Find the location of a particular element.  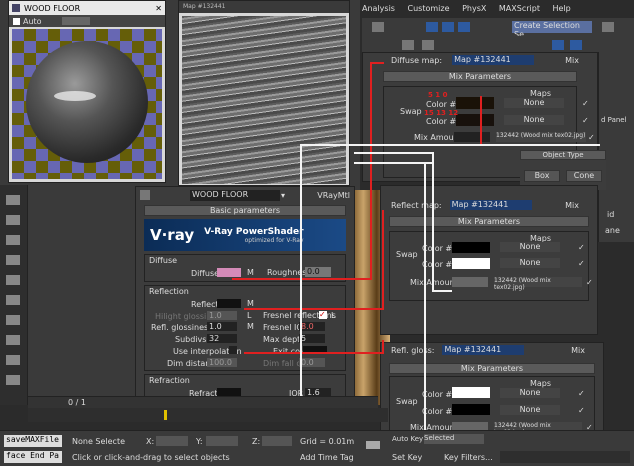

refl-gloss-color1-check: ✓ is located at coordinates (581, 393).